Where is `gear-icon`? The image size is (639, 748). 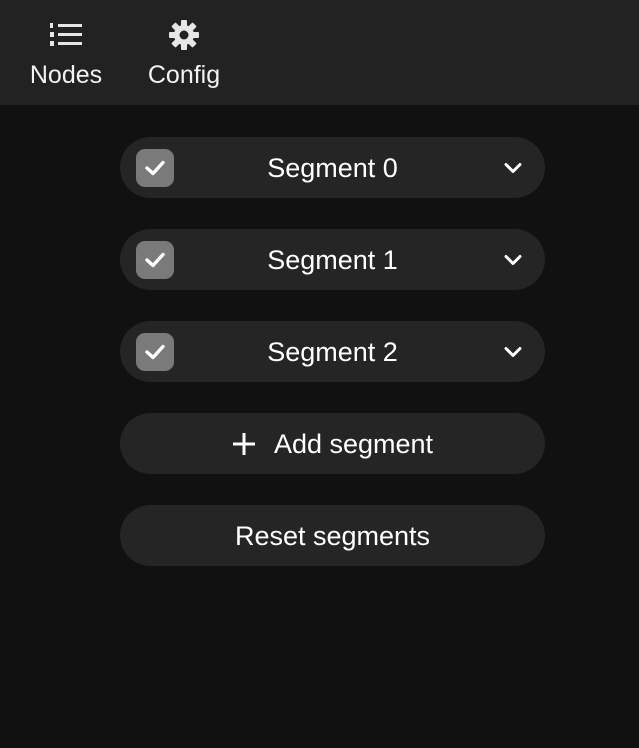 gear-icon is located at coordinates (184, 35).